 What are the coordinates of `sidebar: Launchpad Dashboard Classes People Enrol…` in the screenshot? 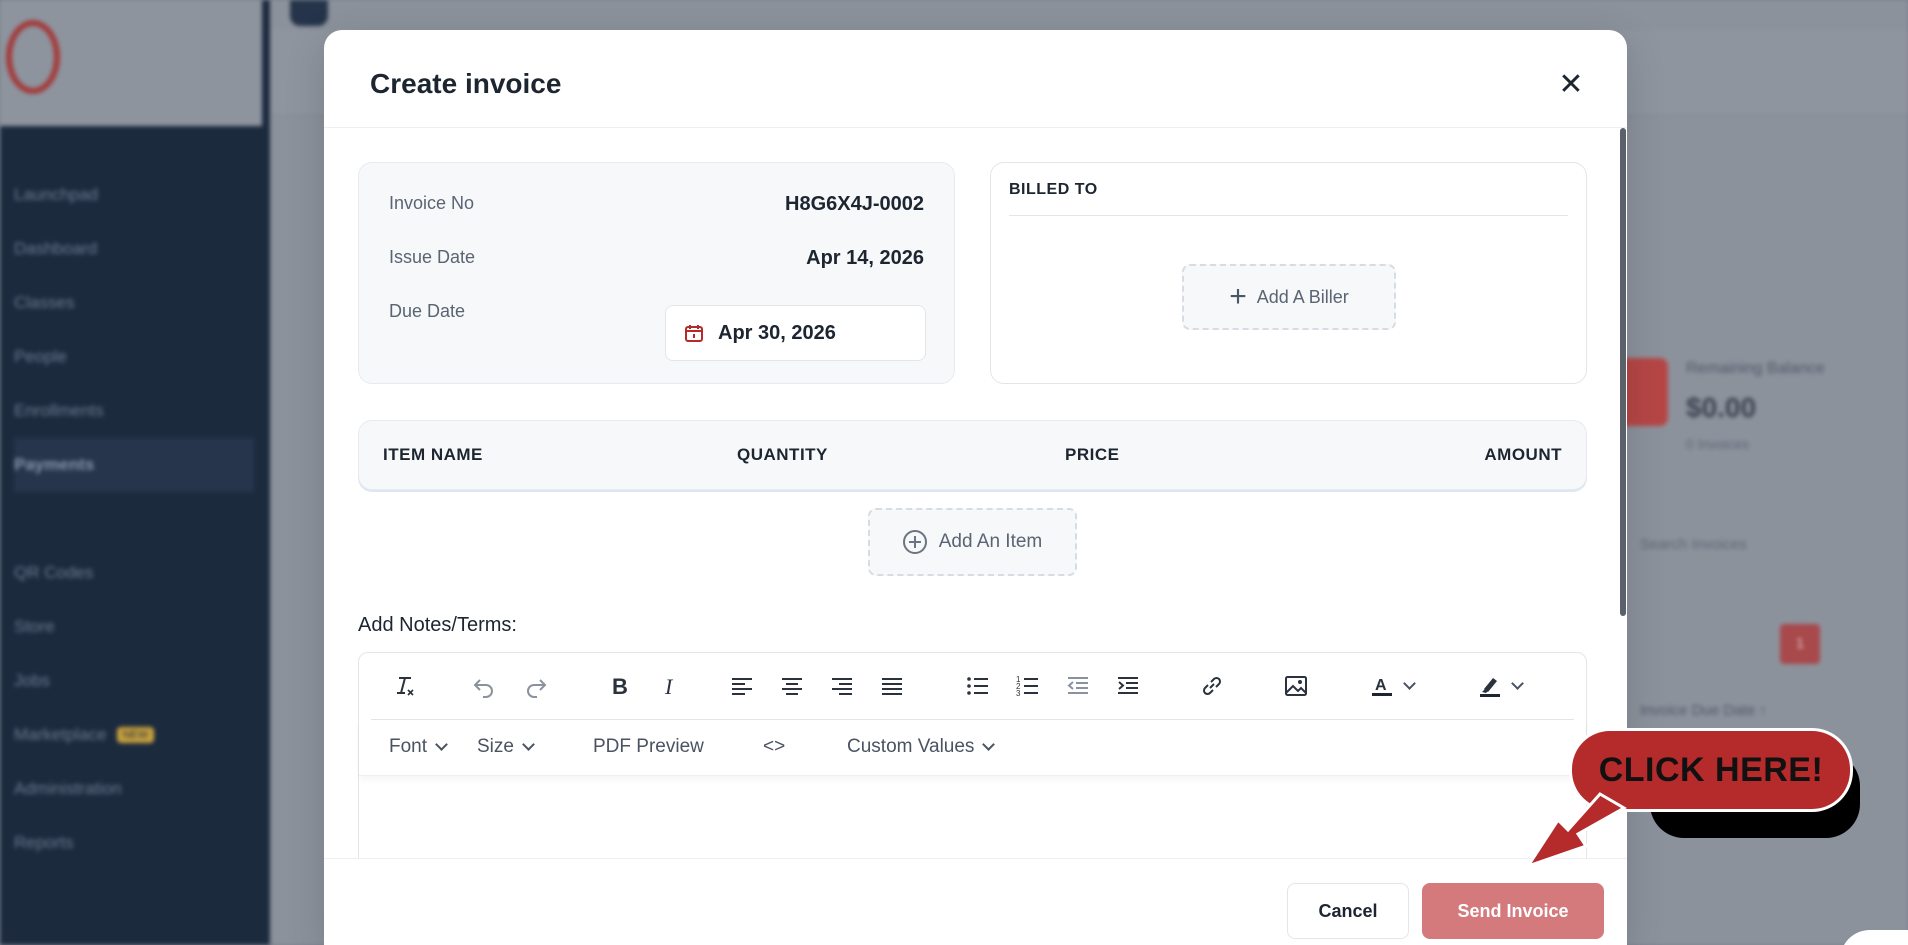 It's located at (135, 472).